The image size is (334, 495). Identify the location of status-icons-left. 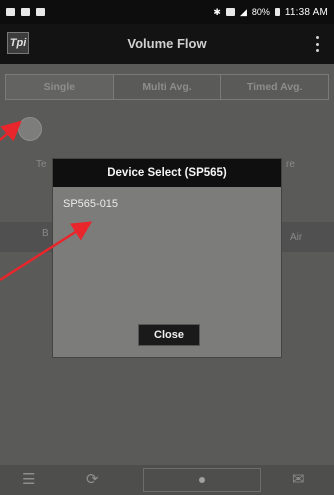
(25, 12).